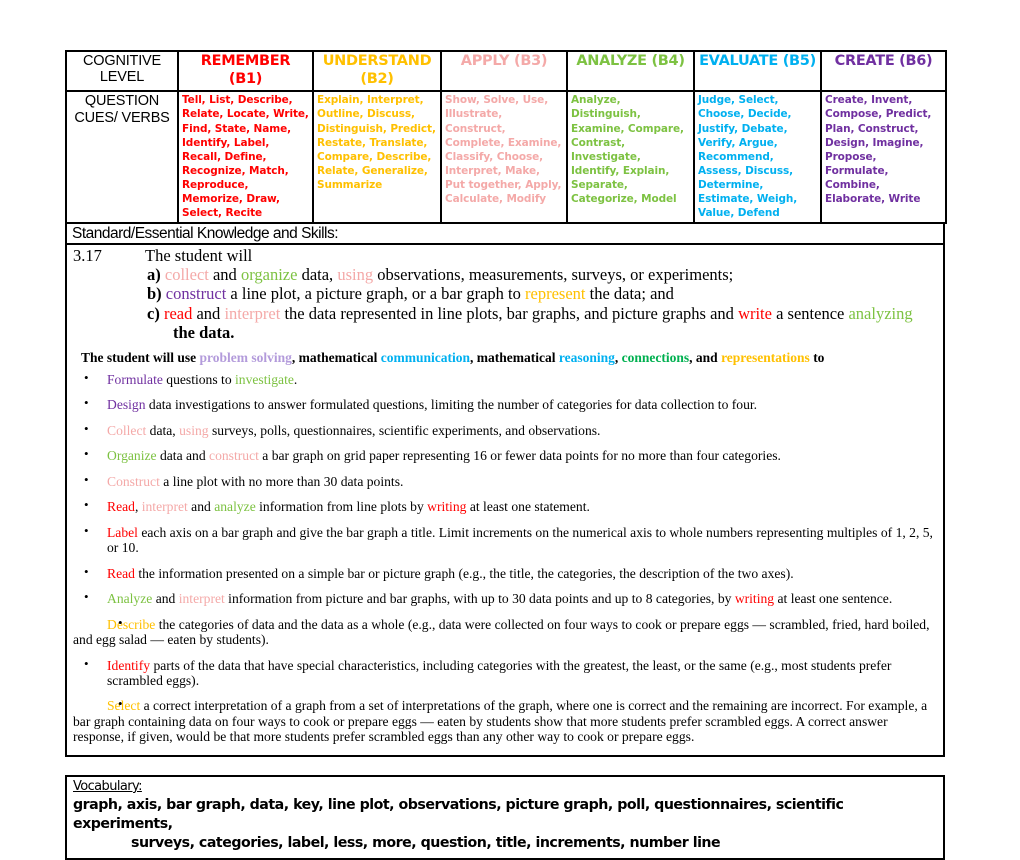  I want to click on standard-number: 3.17, so click(87, 256).